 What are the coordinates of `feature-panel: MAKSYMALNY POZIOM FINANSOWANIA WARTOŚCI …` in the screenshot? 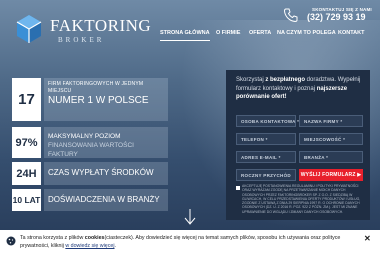 It's located at (106, 142).